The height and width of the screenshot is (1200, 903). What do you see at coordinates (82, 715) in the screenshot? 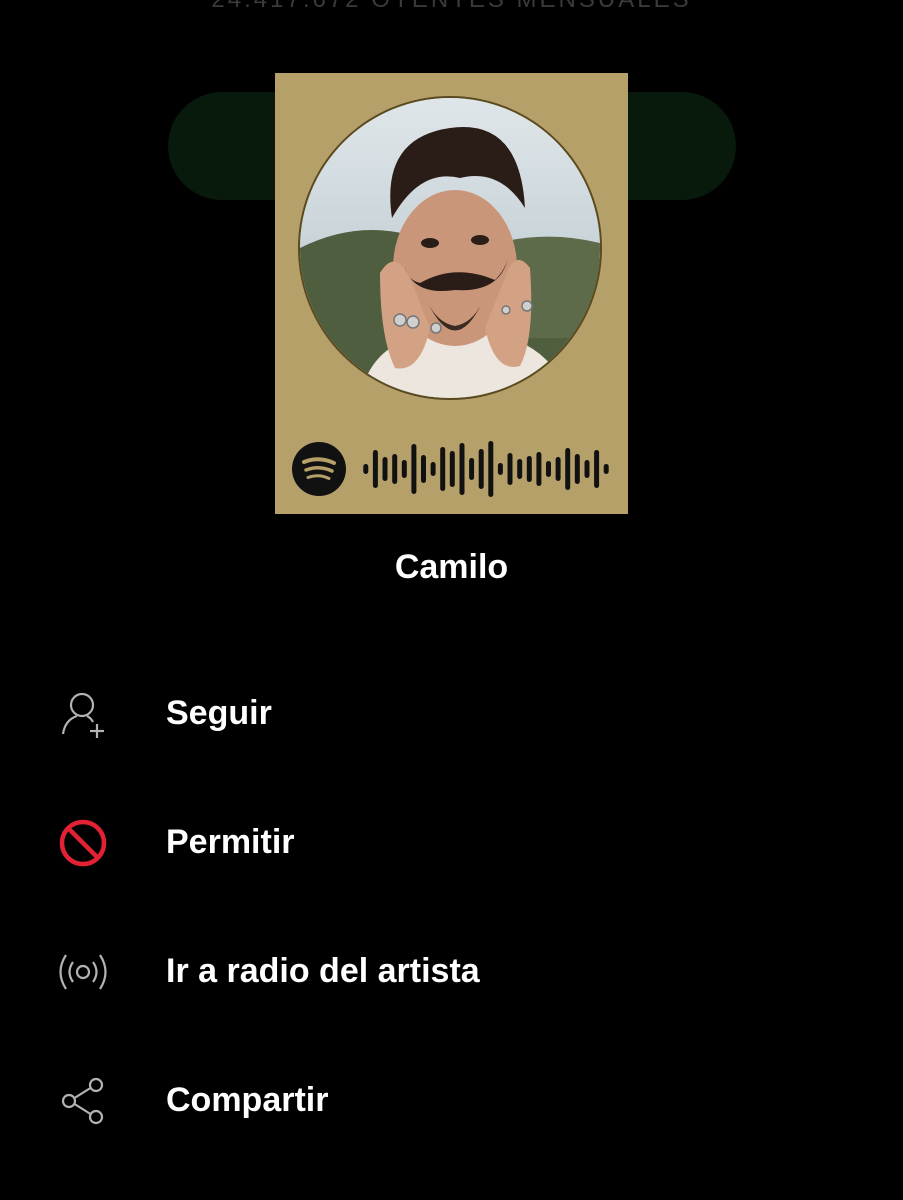
I see `follow-user-icon` at bounding box center [82, 715].